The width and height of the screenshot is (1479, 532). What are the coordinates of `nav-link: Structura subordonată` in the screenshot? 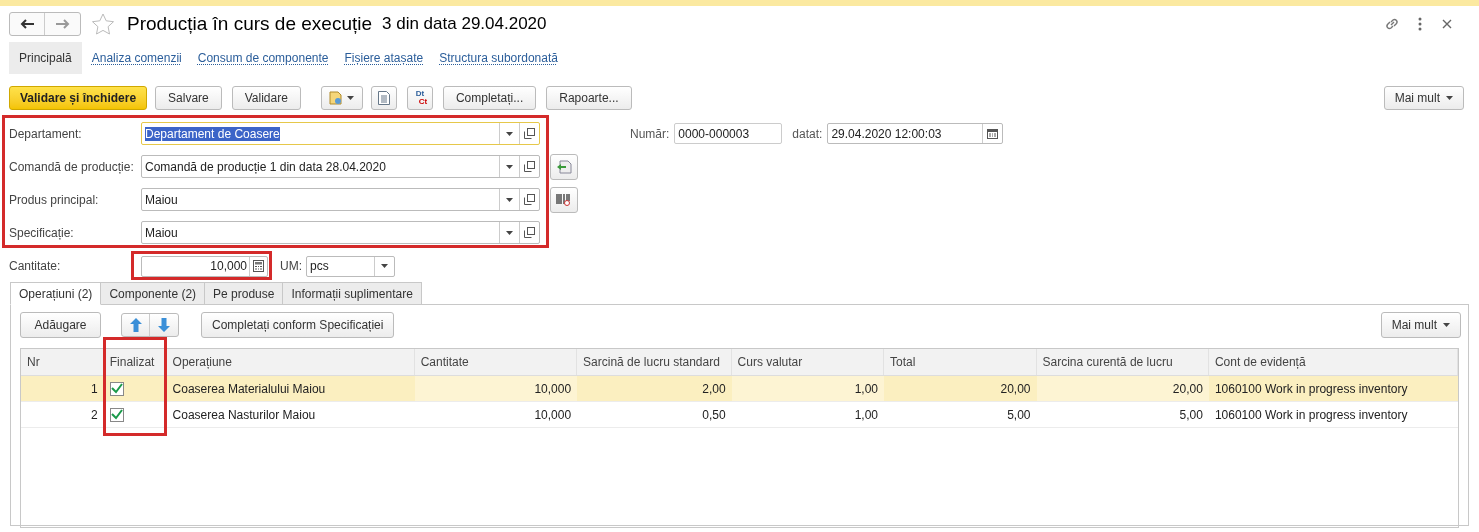 It's located at (498, 58).